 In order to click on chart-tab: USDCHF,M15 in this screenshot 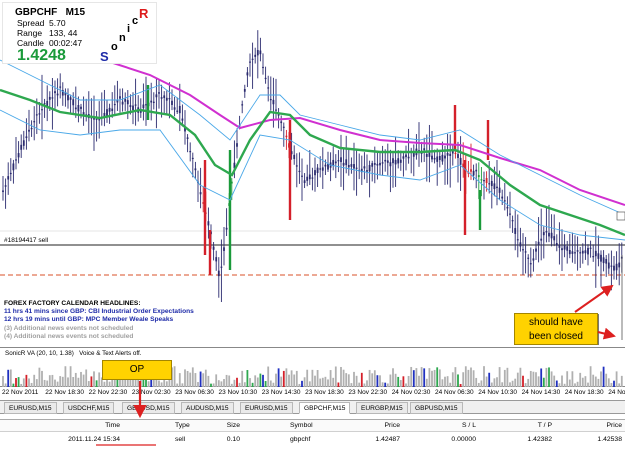, I will do `click(89, 408)`.